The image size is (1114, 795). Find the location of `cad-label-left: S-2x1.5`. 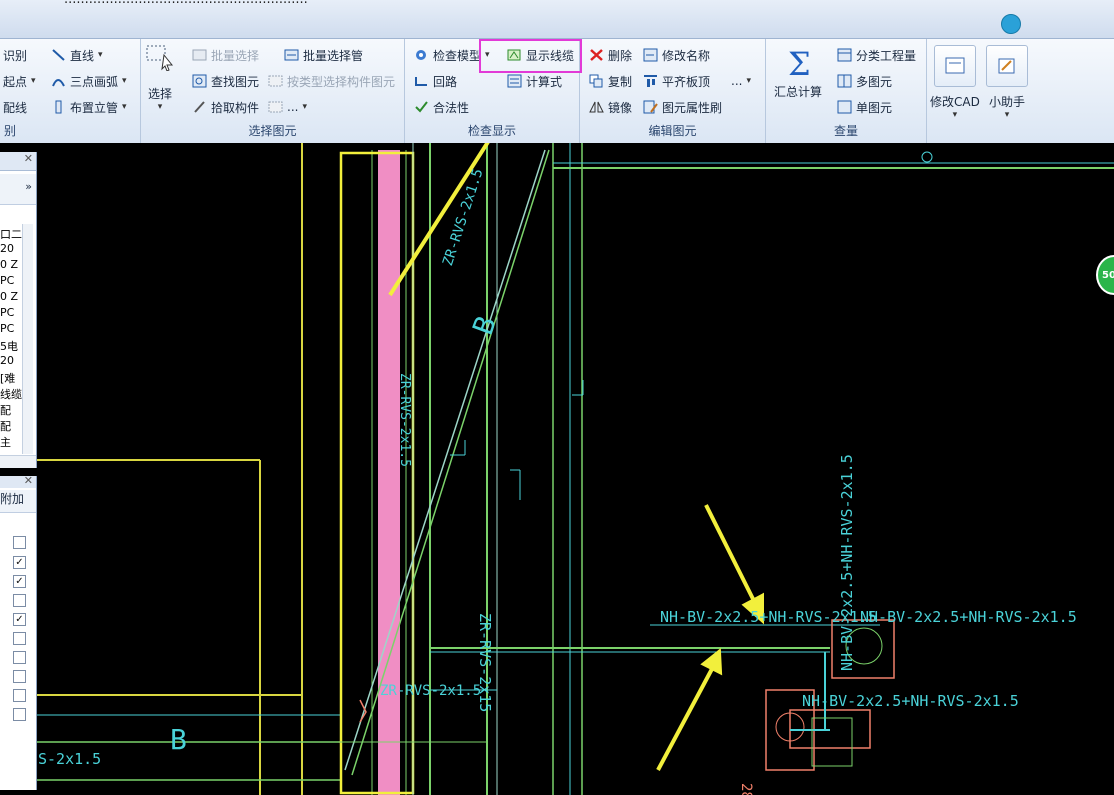

cad-label-left: S-2x1.5 is located at coordinates (70, 759).